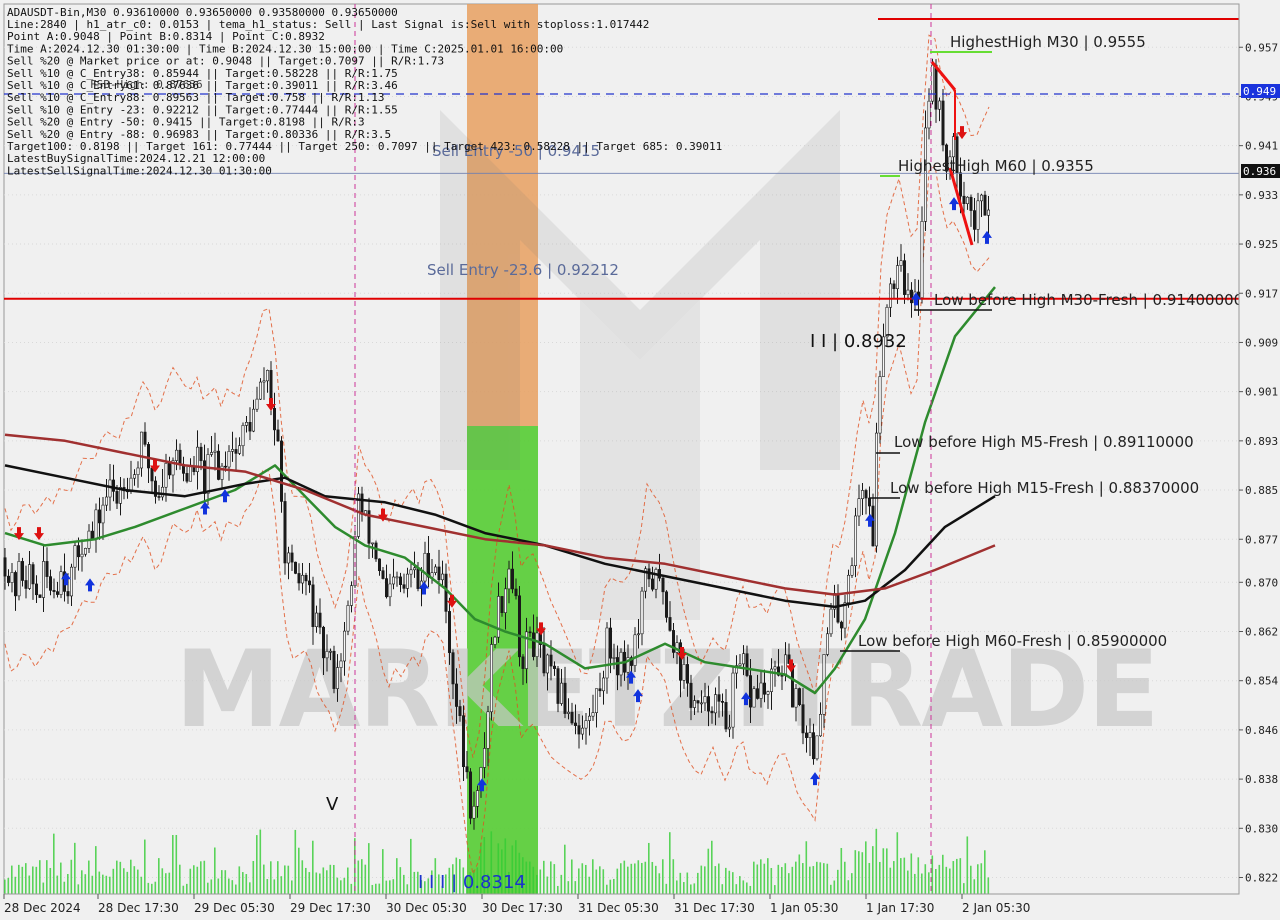 This screenshot has width=1280, height=920. What do you see at coordinates (426, 908) in the screenshot?
I see `time-tick-label: 30 Dec 05:30` at bounding box center [426, 908].